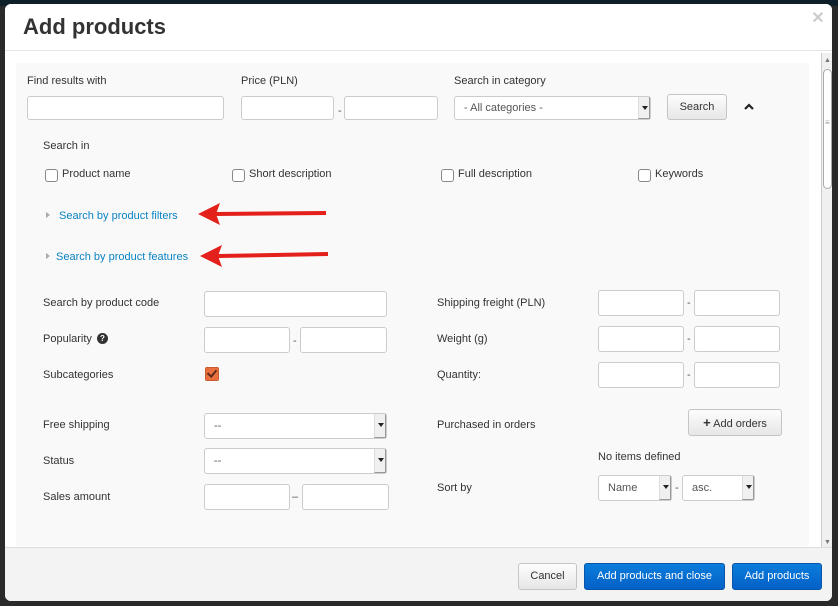  I want to click on short-description-label: Short description, so click(290, 174).